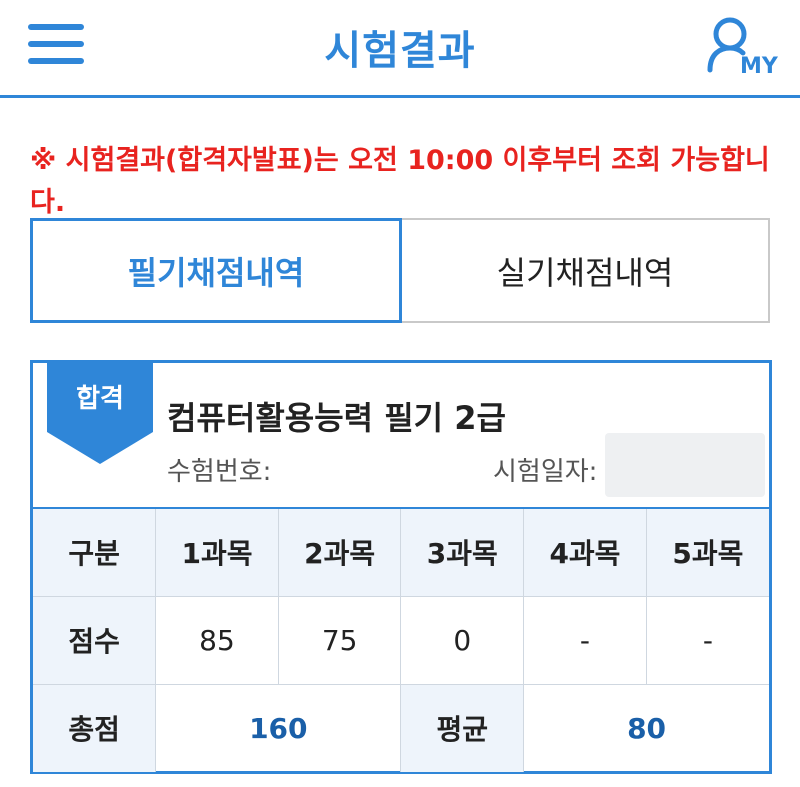 This screenshot has height=787, width=800. What do you see at coordinates (707, 552) in the screenshot?
I see `table-header-cell: 5과목` at bounding box center [707, 552].